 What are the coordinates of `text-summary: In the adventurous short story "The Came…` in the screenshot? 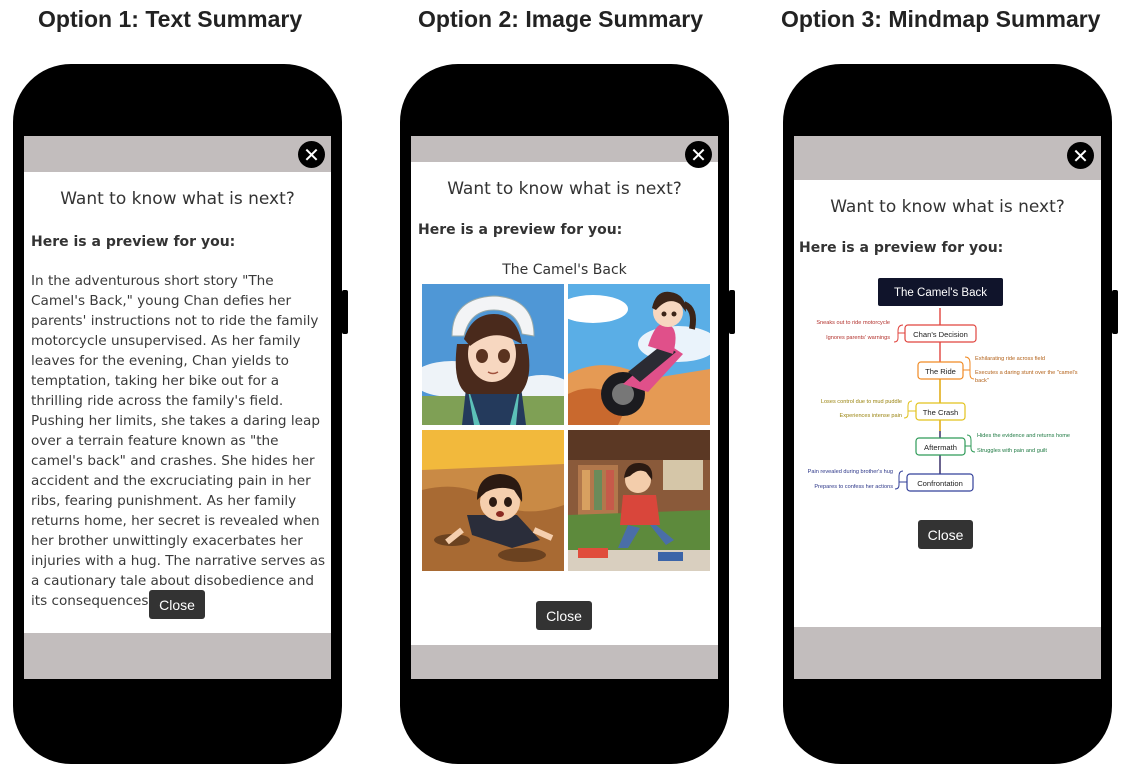 It's located at (178, 441).